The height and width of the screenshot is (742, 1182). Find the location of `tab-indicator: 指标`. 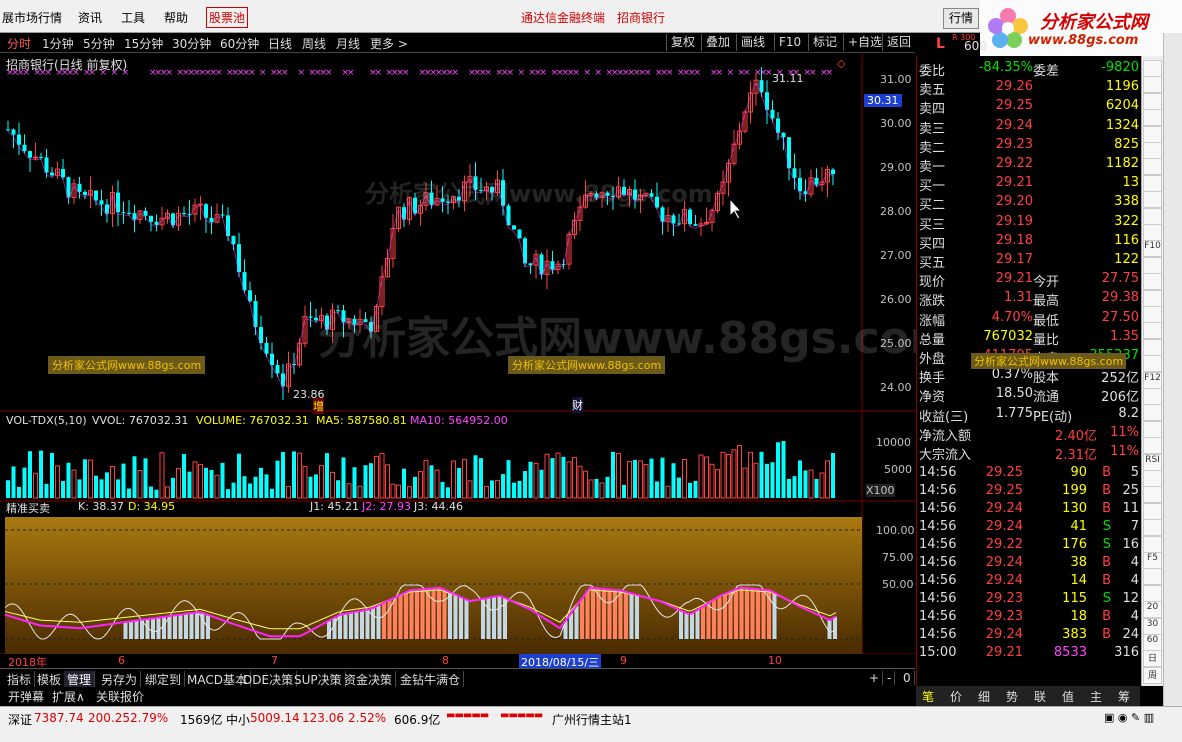

tab-indicator: 指标 is located at coordinates (20, 679).